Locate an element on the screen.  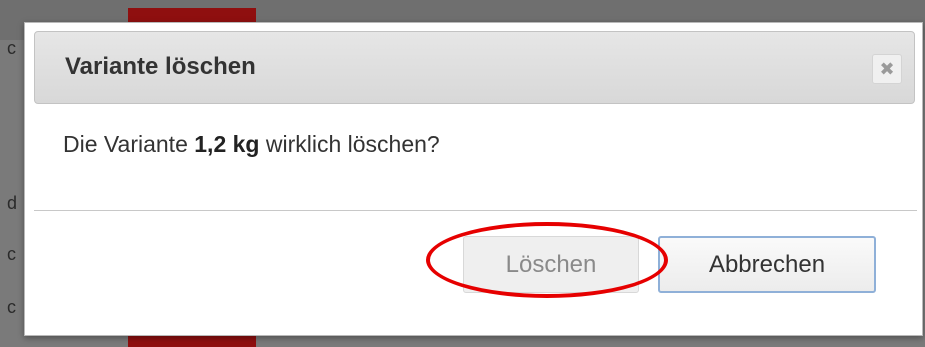
backdrop-red-bar is located at coordinates (192, 15).